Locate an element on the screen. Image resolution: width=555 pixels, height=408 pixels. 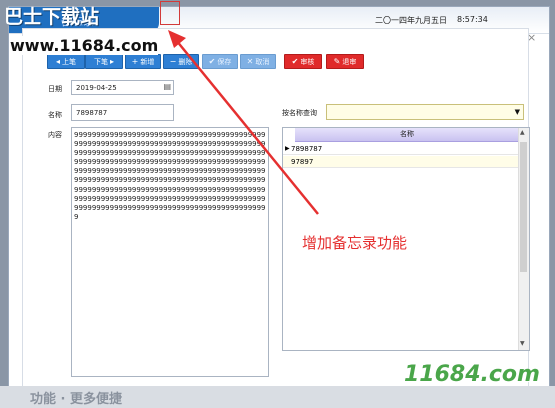
annotation-text: 增加备忘录功能 is located at coordinates (355, 243).